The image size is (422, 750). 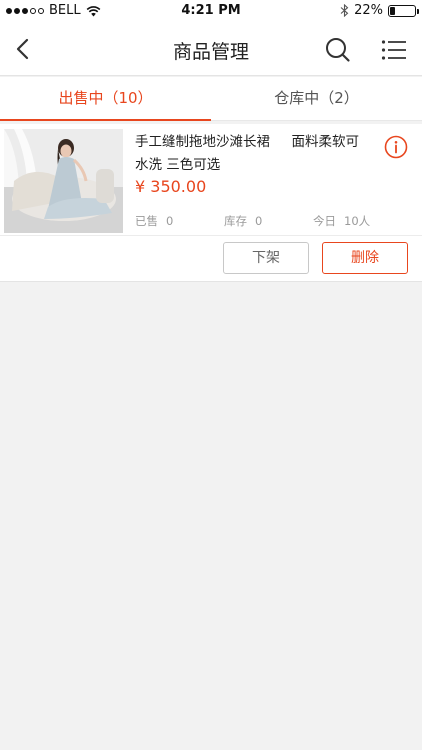 I want to click on stock-value: 0, so click(x=259, y=221).